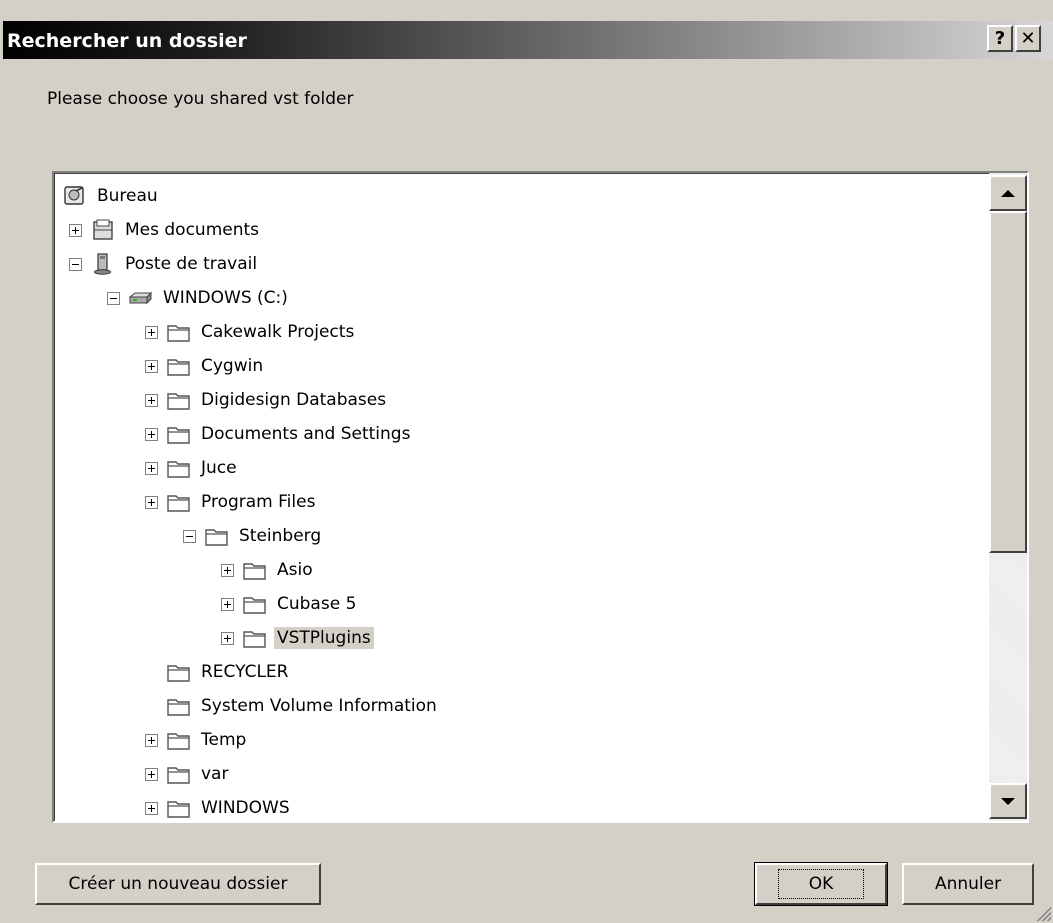 Image resolution: width=1053 pixels, height=923 pixels. I want to click on tree-item: Bureau, so click(111, 196).